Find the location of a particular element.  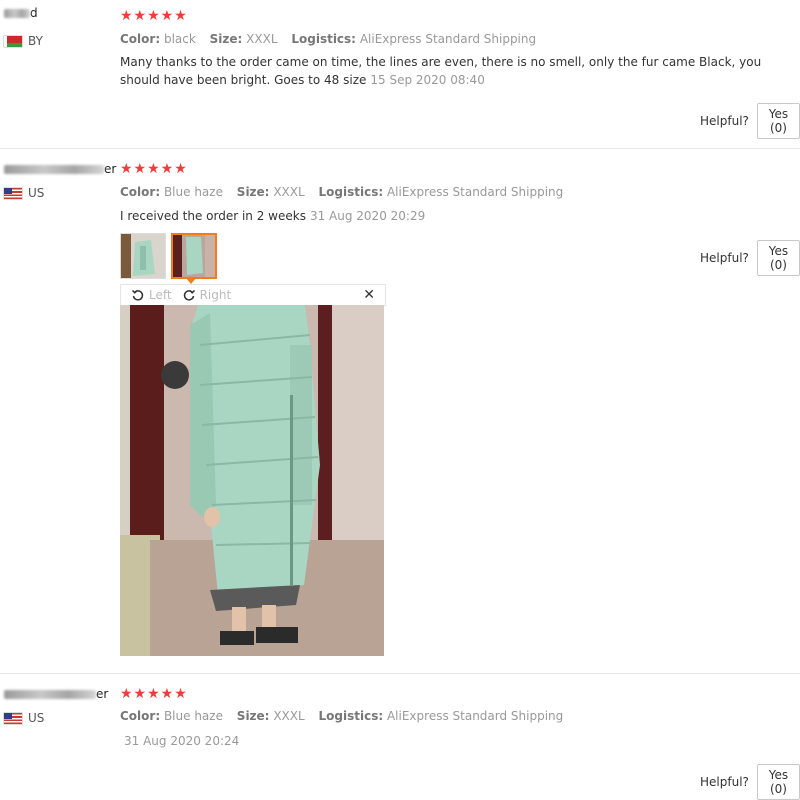

review-date: 15 Sep 2020 08:40 is located at coordinates (427, 80).